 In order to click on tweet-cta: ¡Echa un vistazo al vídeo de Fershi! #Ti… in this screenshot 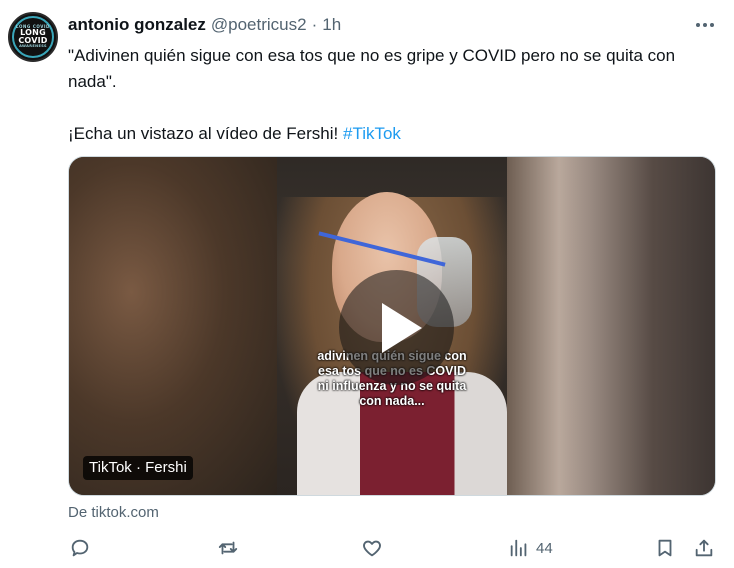, I will do `click(393, 134)`.